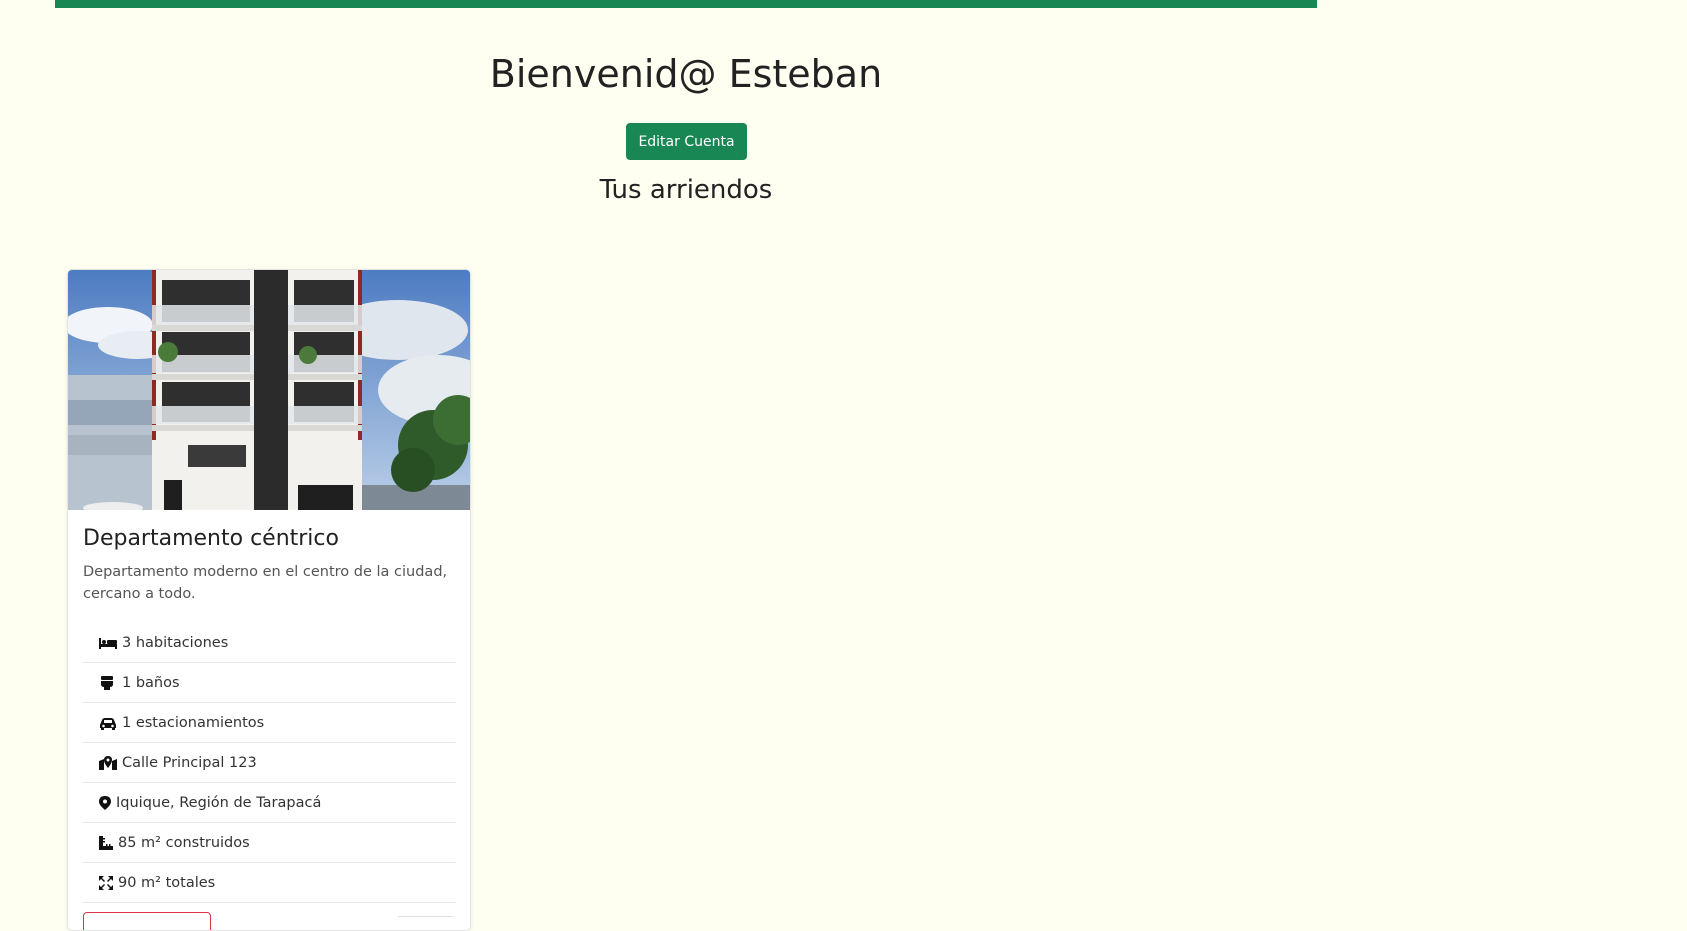  I want to click on property-image, so click(269, 390).